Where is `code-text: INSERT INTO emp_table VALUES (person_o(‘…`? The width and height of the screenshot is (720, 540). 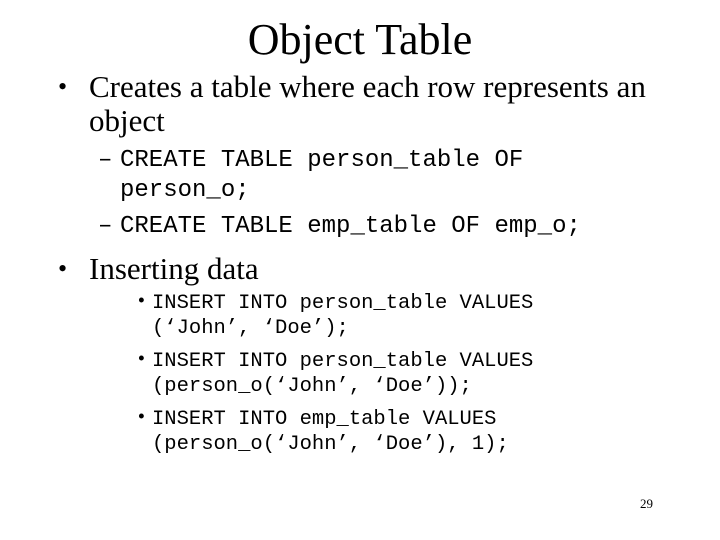
code-text: INSERT INTO emp_table VALUES (person_o(‘… is located at coordinates (330, 432).